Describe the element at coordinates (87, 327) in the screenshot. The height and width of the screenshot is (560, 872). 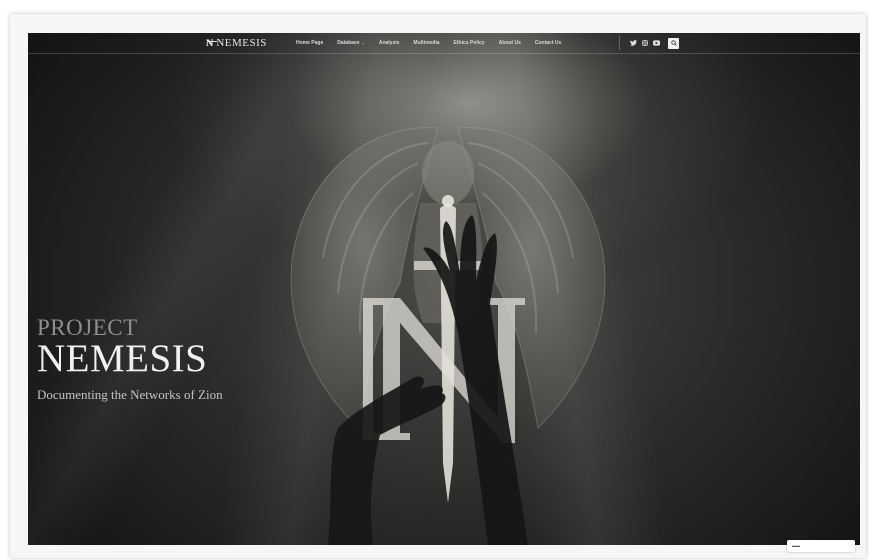
I see `hero-kicker: PROJECT` at that location.